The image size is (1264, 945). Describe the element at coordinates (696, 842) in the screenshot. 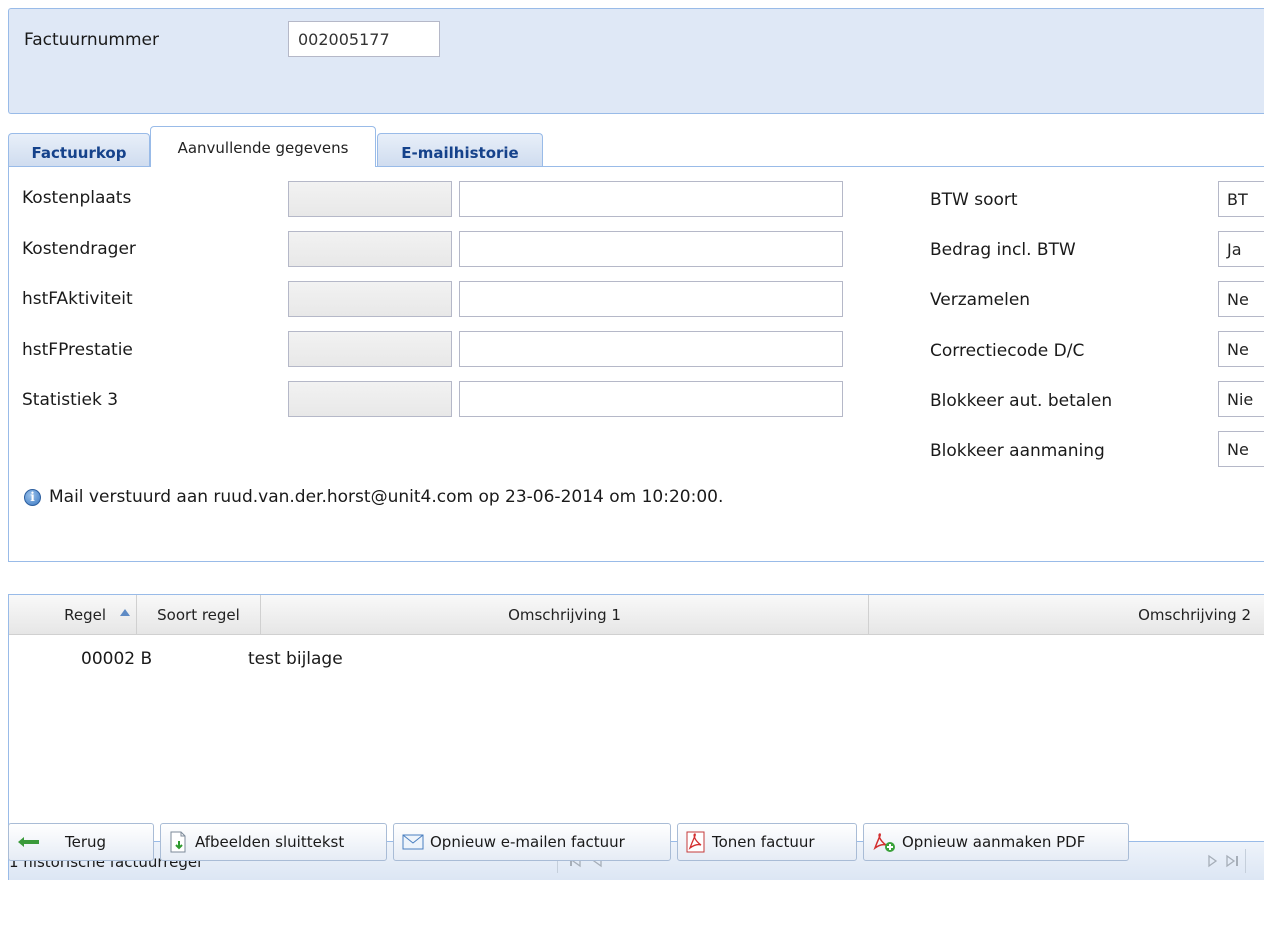

I see `pdf-icon` at that location.